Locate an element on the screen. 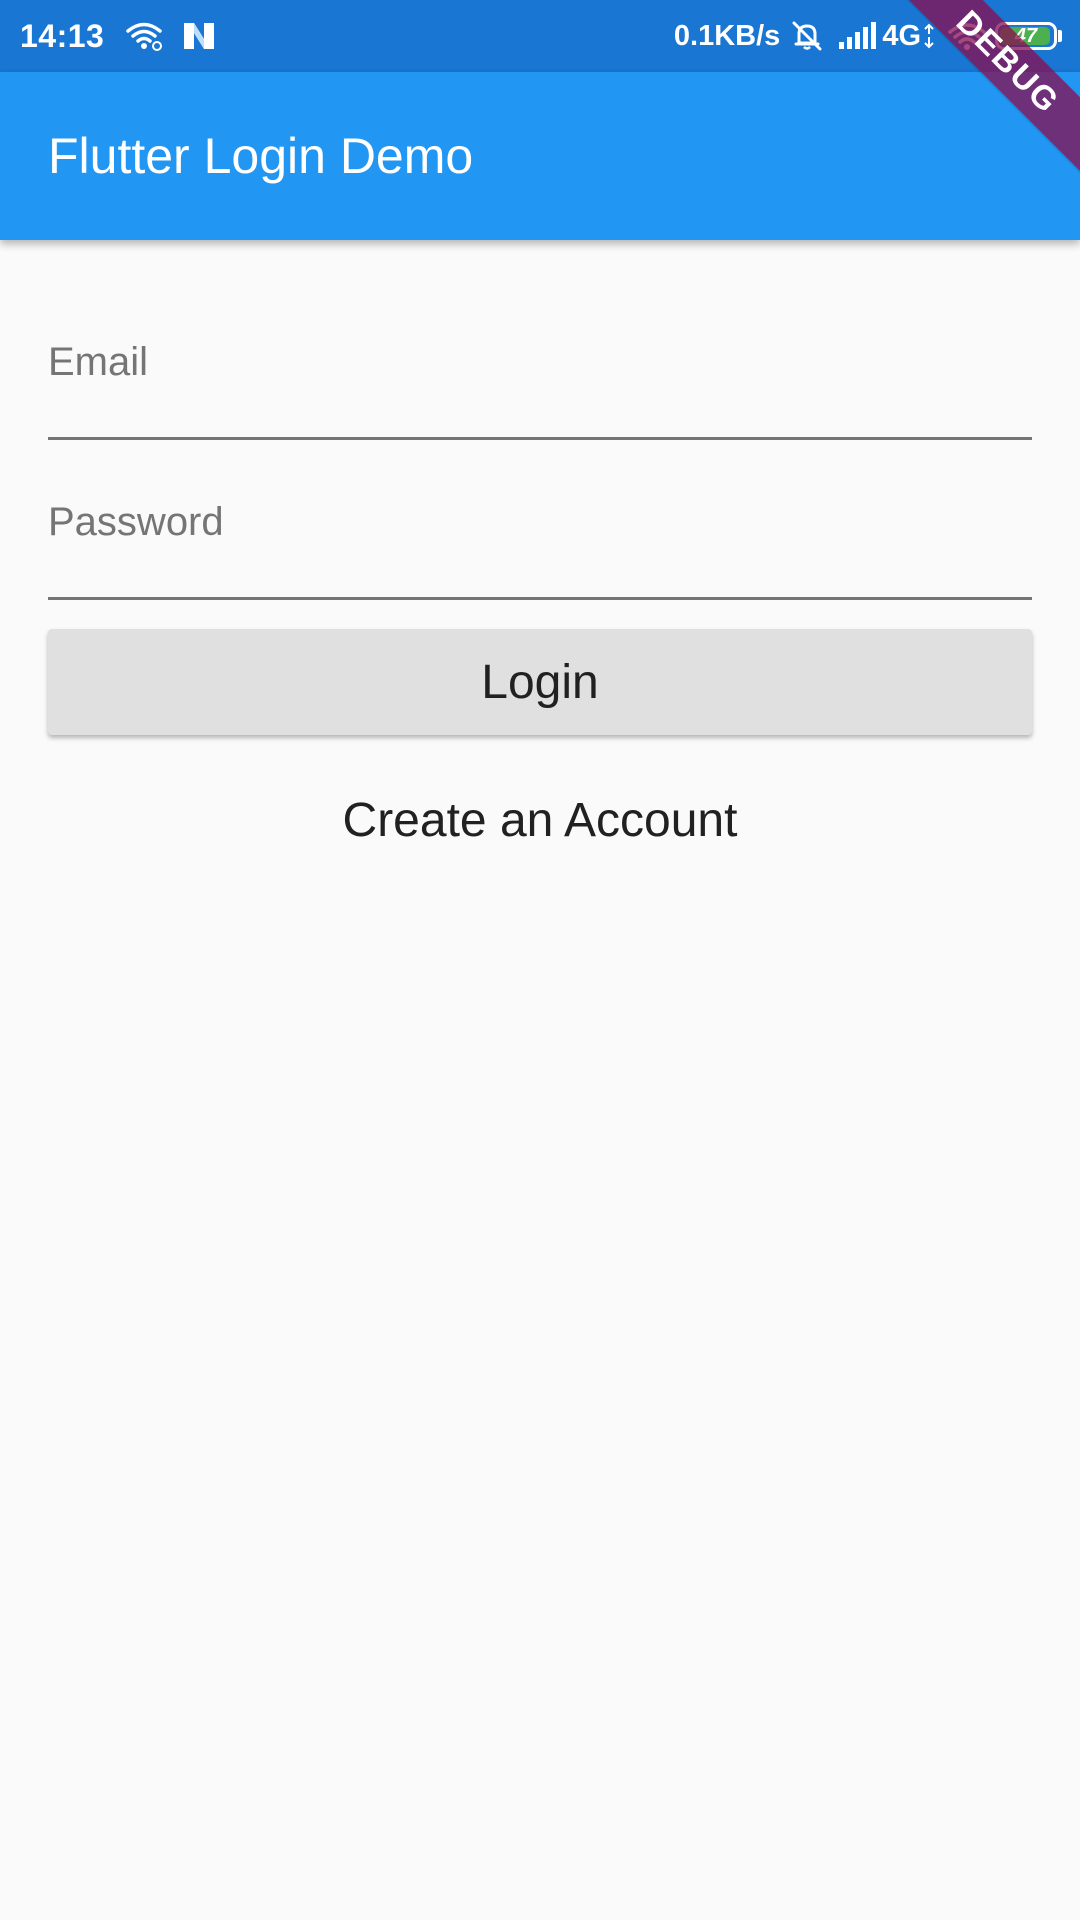 The image size is (1080, 1920). password-field: Password is located at coordinates (542, 545).